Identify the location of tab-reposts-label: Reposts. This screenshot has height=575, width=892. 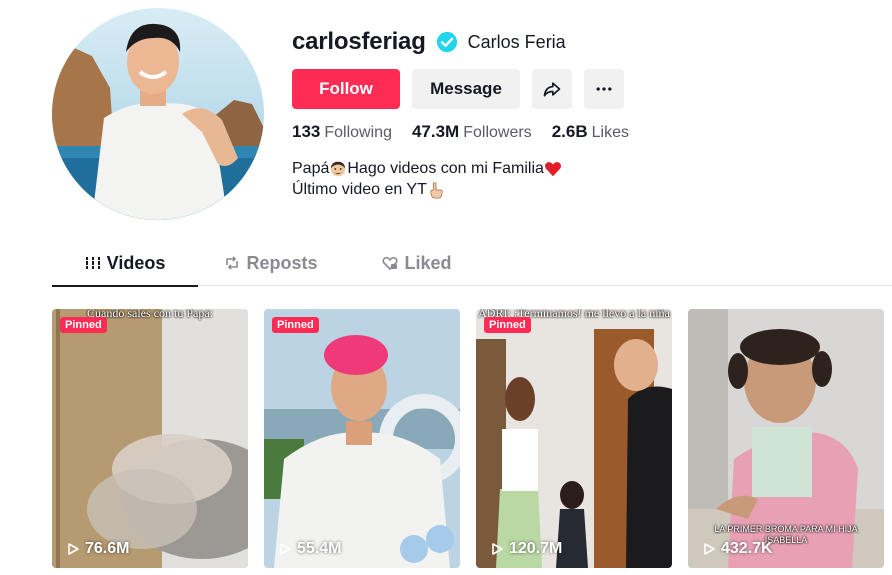
(282, 262).